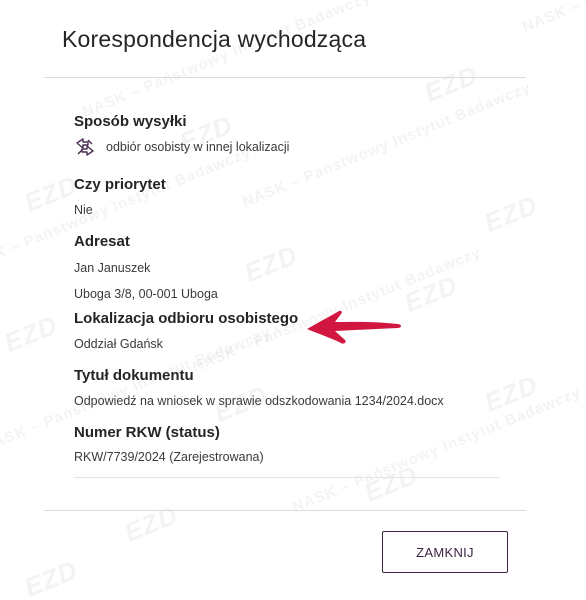  I want to click on addressee-value: Jan Januszek Uboga 3/8, 00-001 Uboga, so click(146, 281).